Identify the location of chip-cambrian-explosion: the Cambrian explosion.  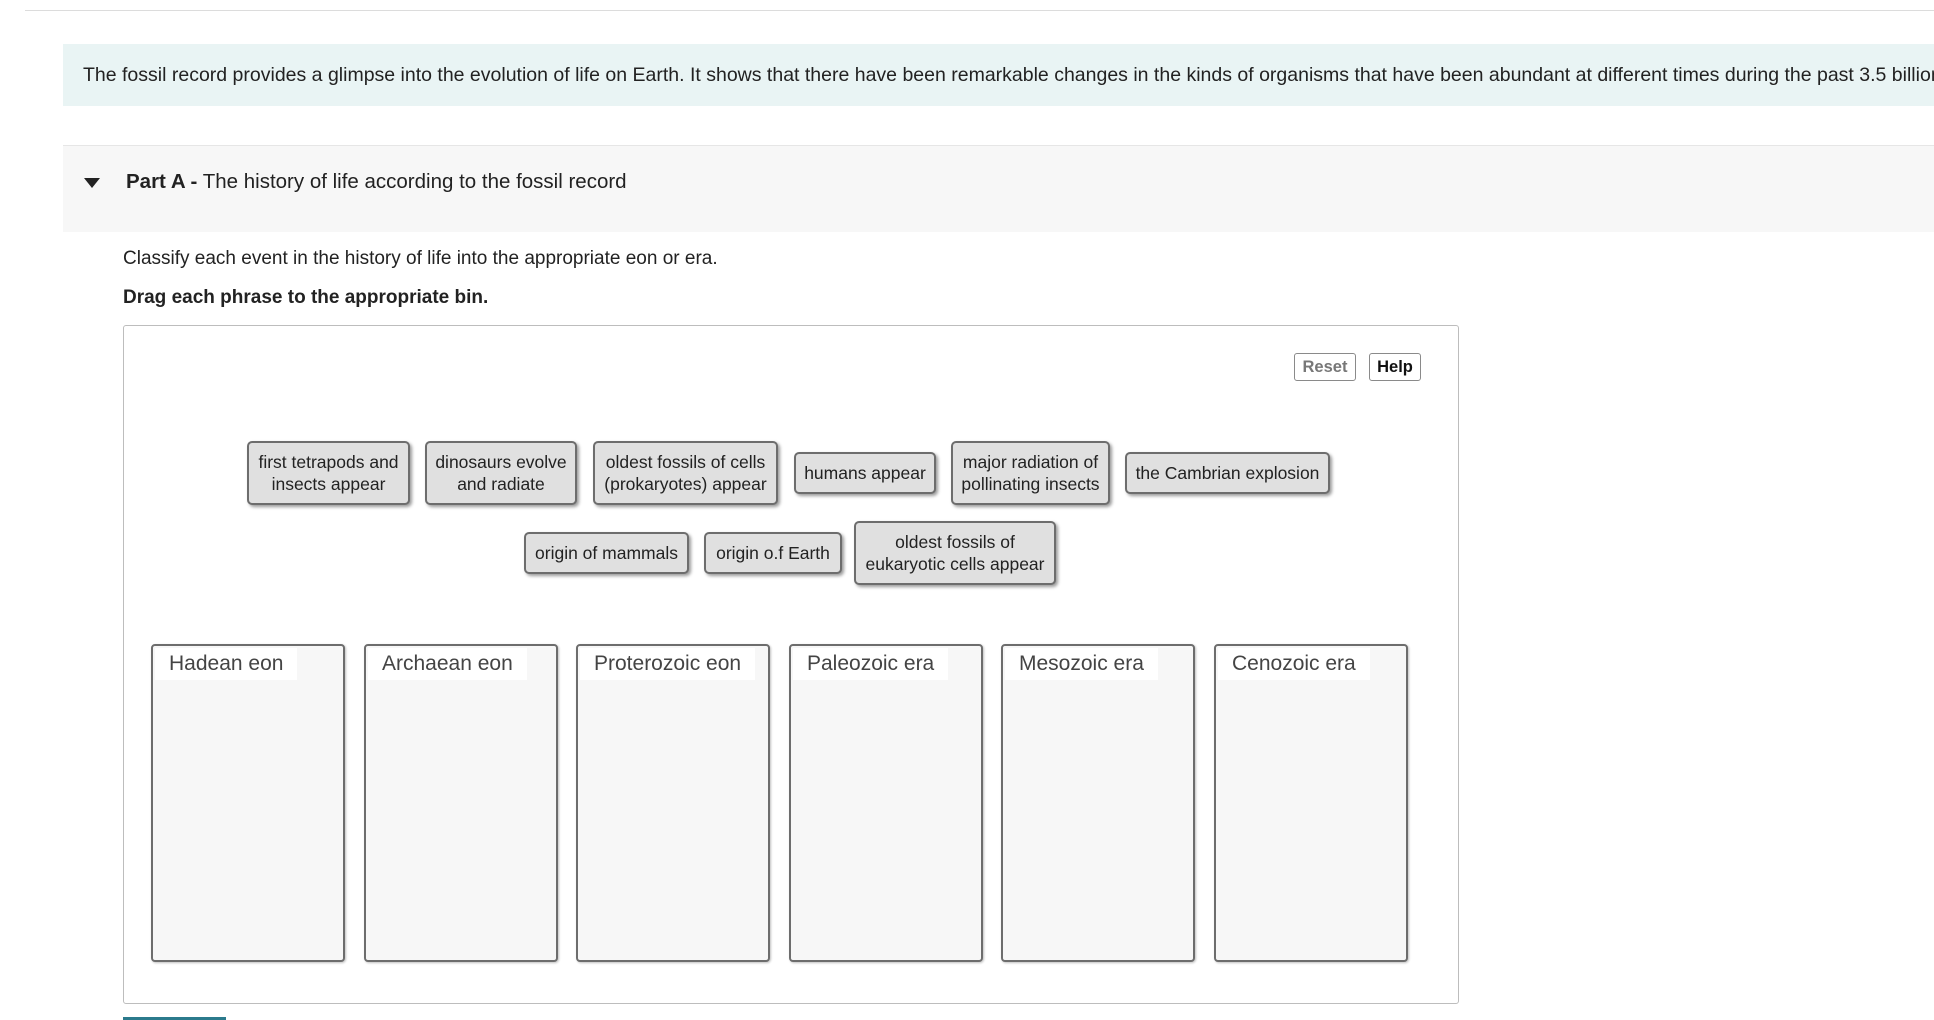
(1227, 473).